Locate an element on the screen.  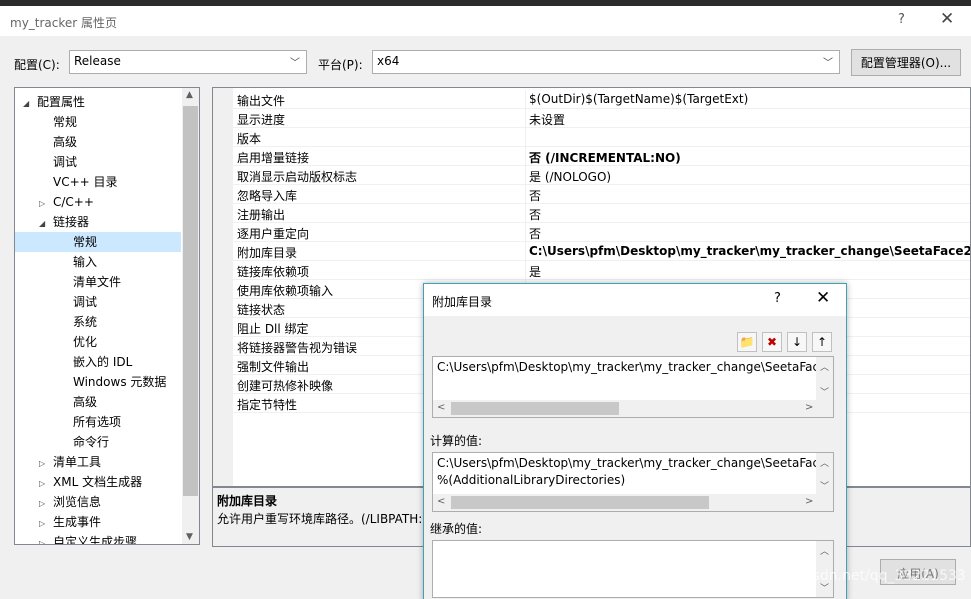
property-value: $(OutDir)$(TargetName)$(TargetExt) is located at coordinates (638, 99).